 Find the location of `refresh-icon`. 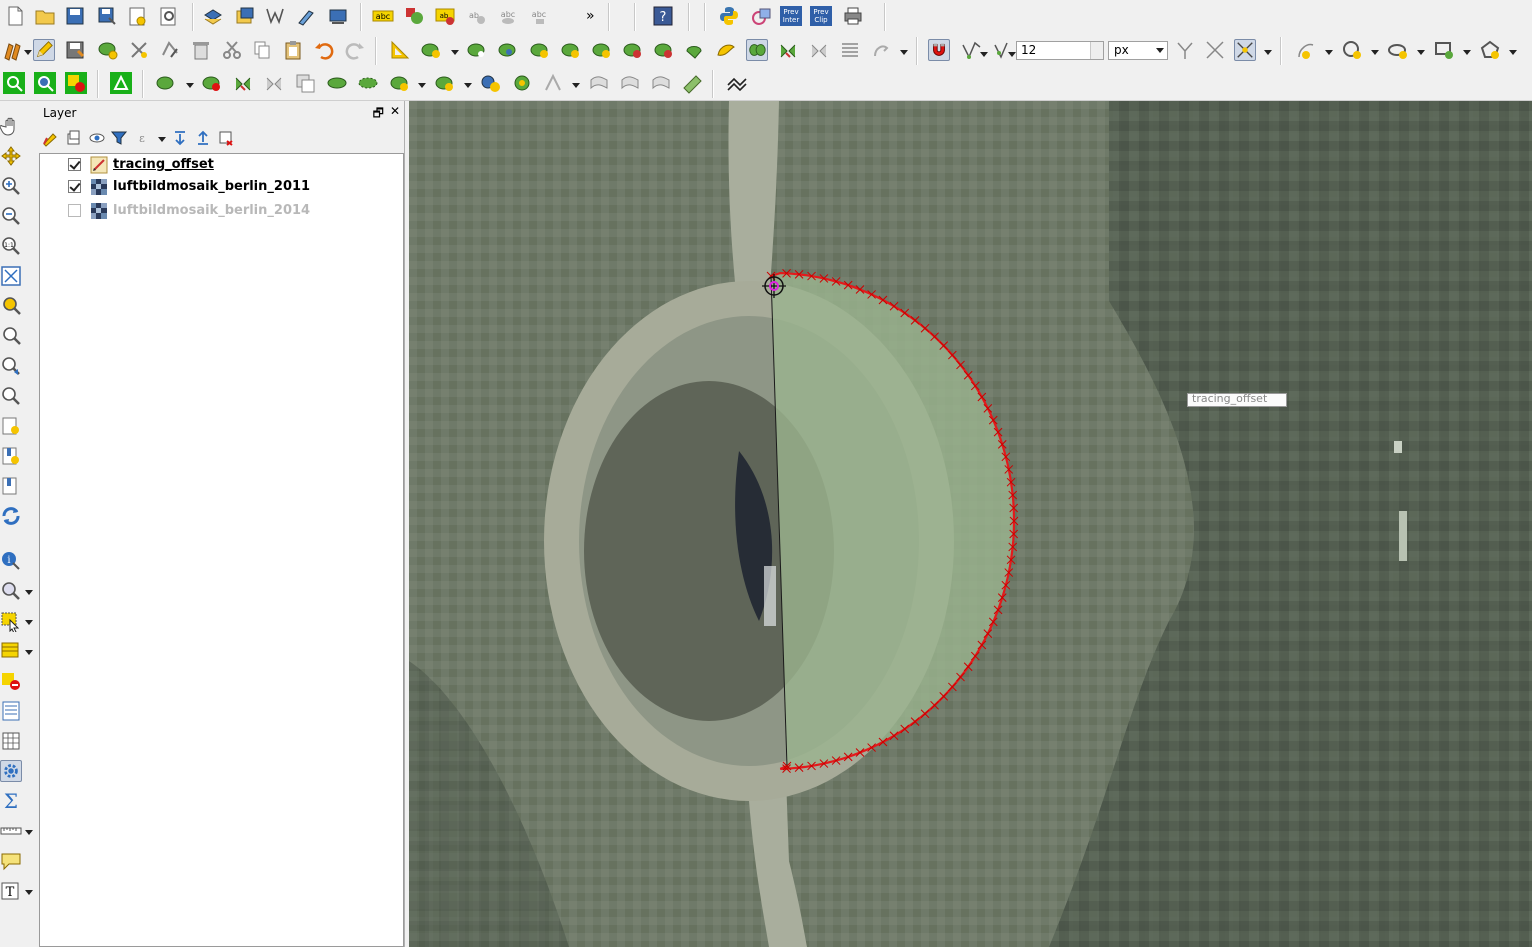

refresh-icon is located at coordinates (11, 516).